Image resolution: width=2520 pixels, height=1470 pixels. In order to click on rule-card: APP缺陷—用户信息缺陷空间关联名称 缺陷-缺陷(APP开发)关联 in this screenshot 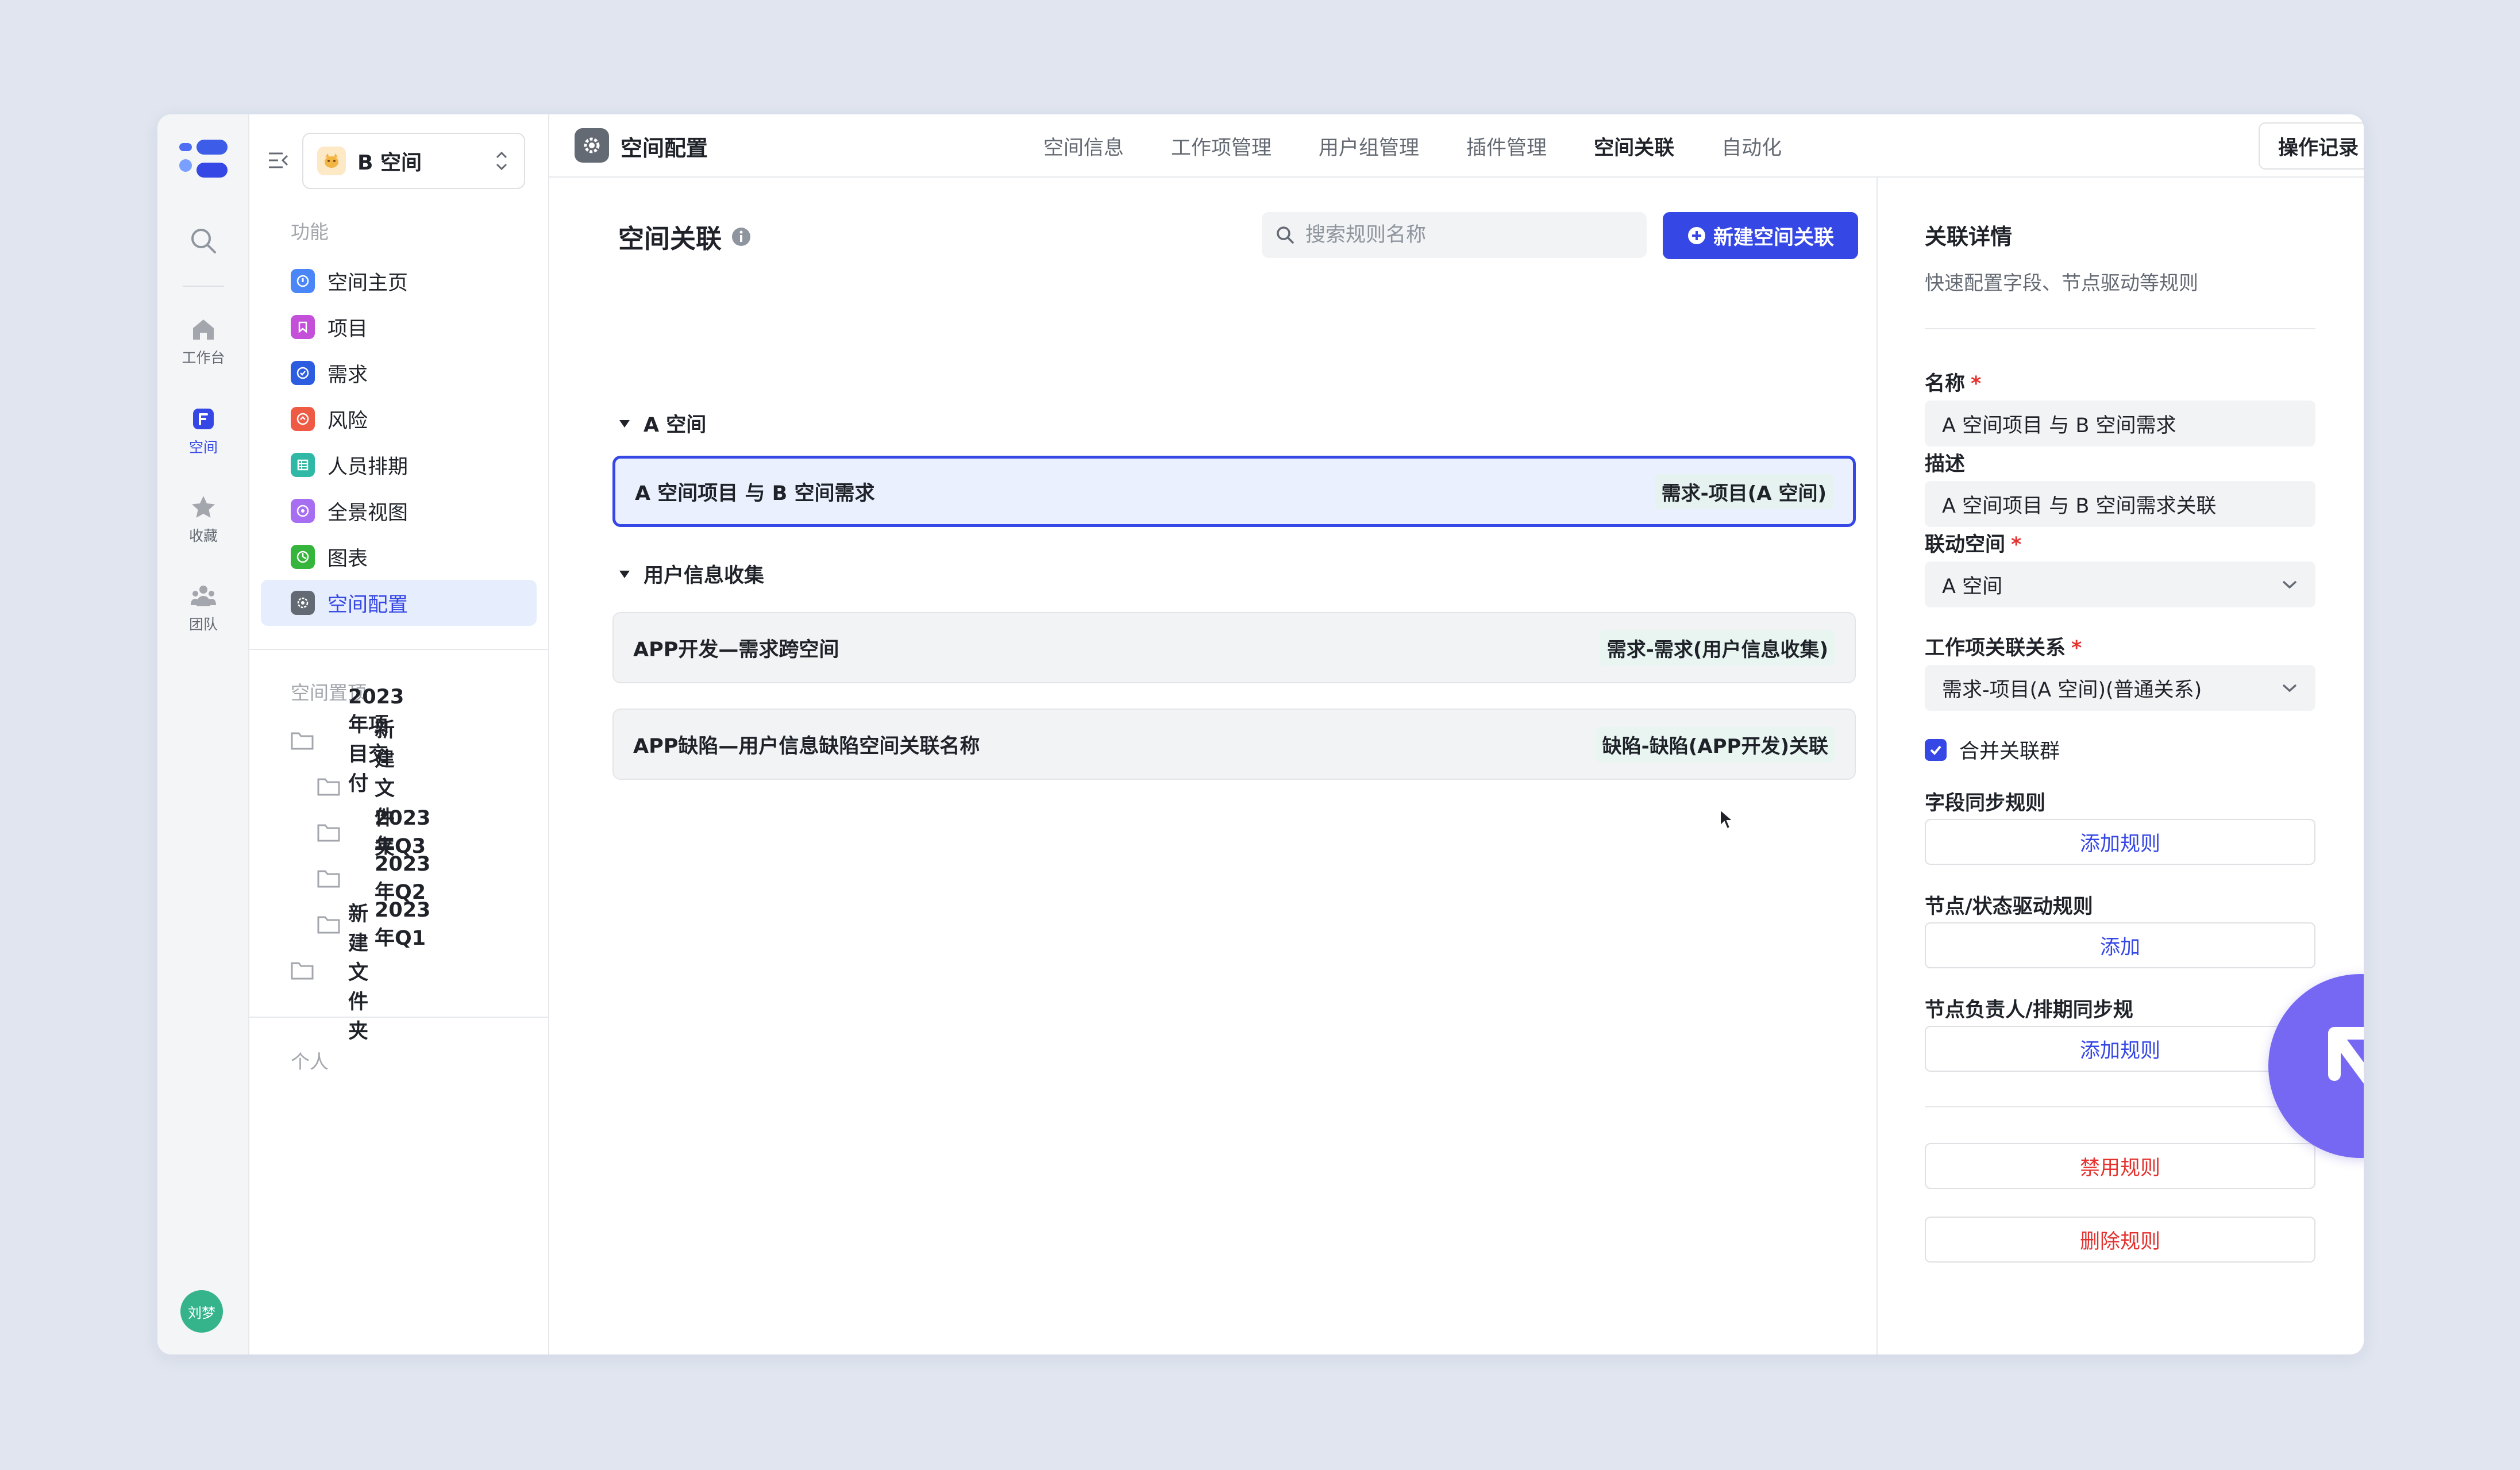, I will do `click(1234, 744)`.